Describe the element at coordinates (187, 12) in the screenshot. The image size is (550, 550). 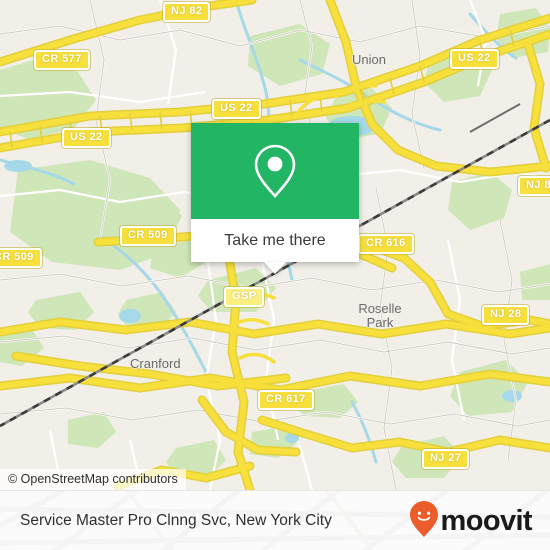
I see `road-shield-nj82-north: NJ 82` at that location.